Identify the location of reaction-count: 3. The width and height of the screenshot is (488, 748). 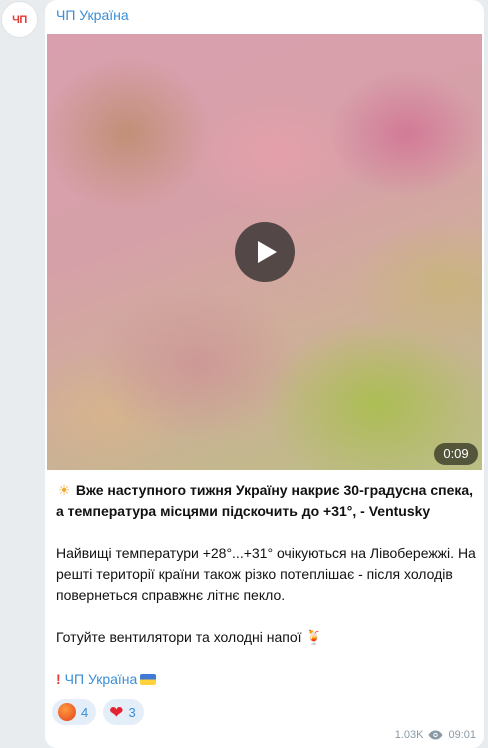
(132, 712).